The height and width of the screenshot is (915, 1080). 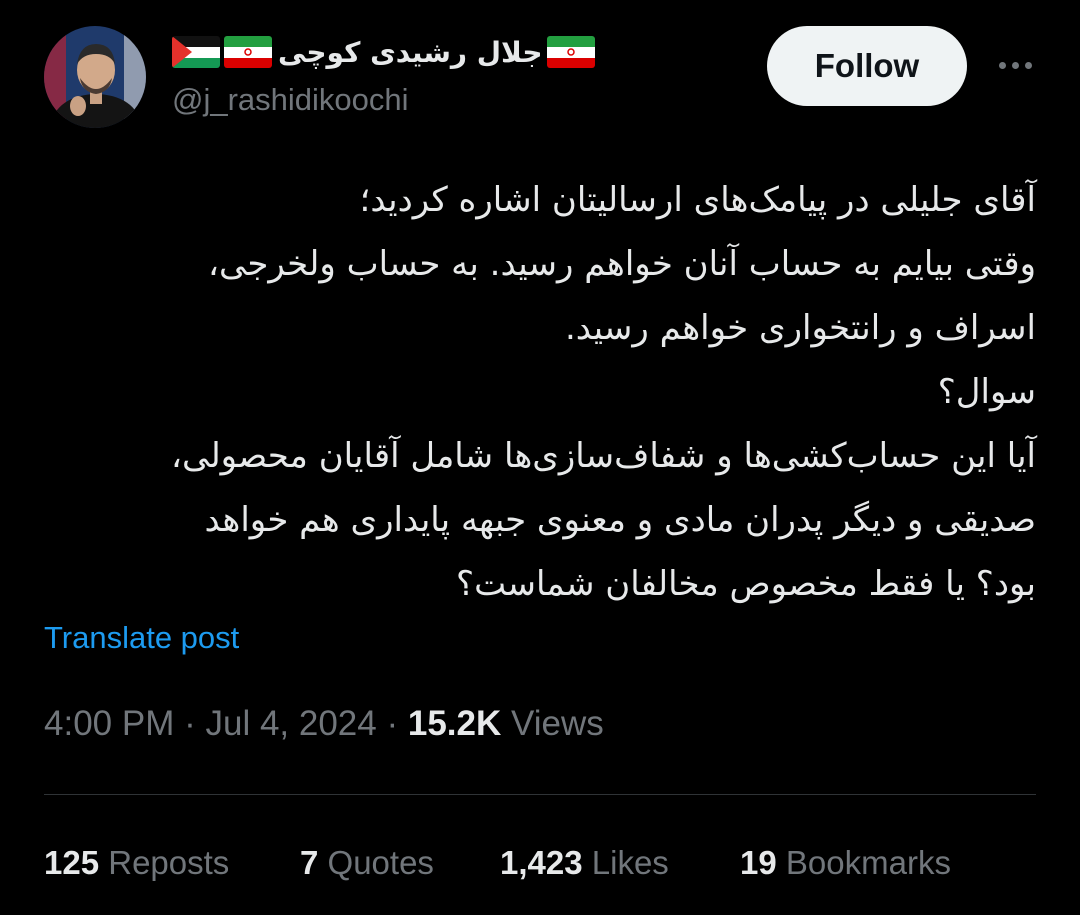 What do you see at coordinates (72, 862) in the screenshot?
I see `reposts-count: 125` at bounding box center [72, 862].